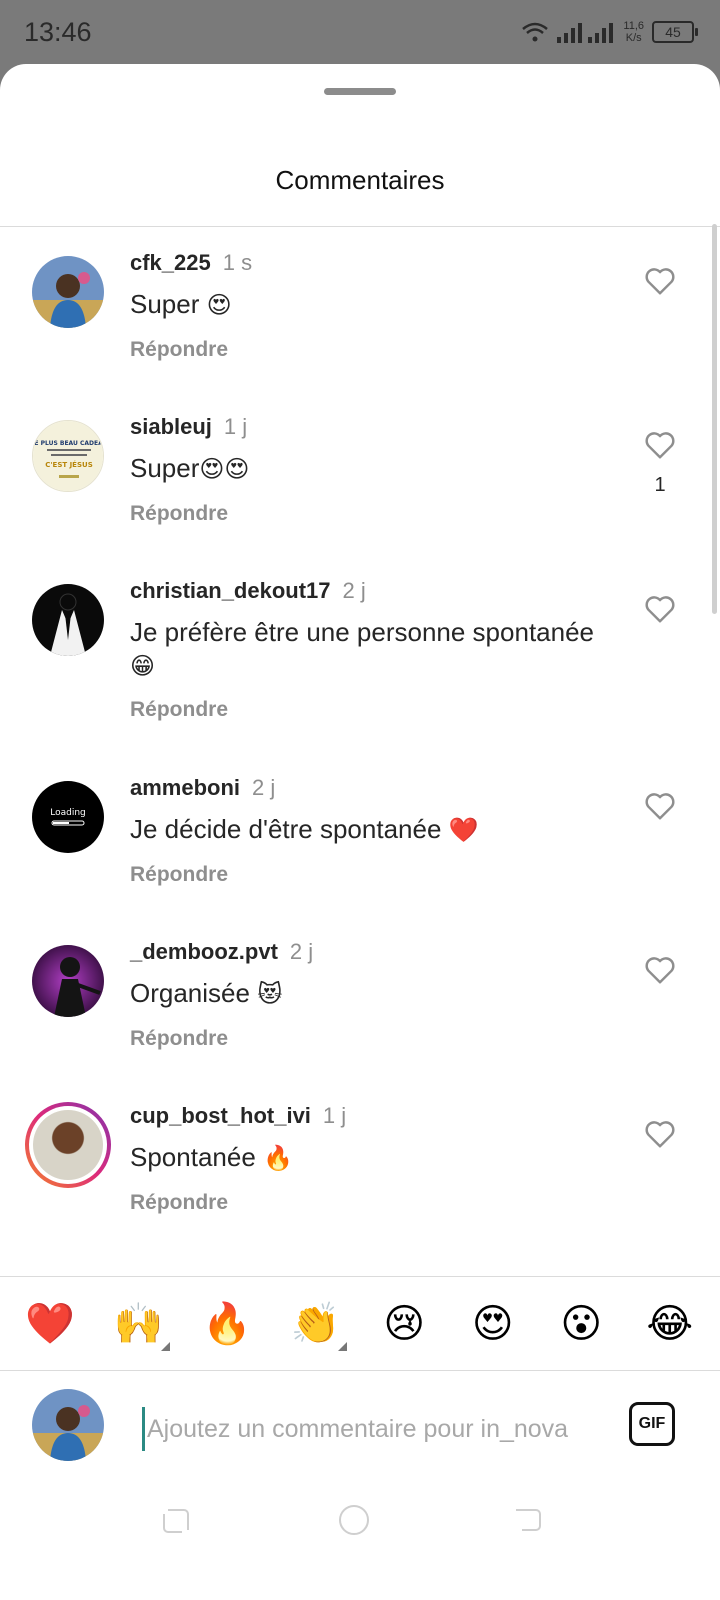 This screenshot has height=1600, width=720. I want to click on reaction-surprised: 😮, so click(581, 1324).